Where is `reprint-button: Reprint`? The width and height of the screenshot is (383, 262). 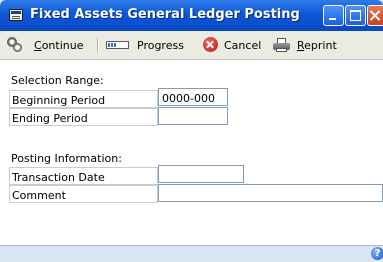 reprint-button: Reprint is located at coordinates (306, 45).